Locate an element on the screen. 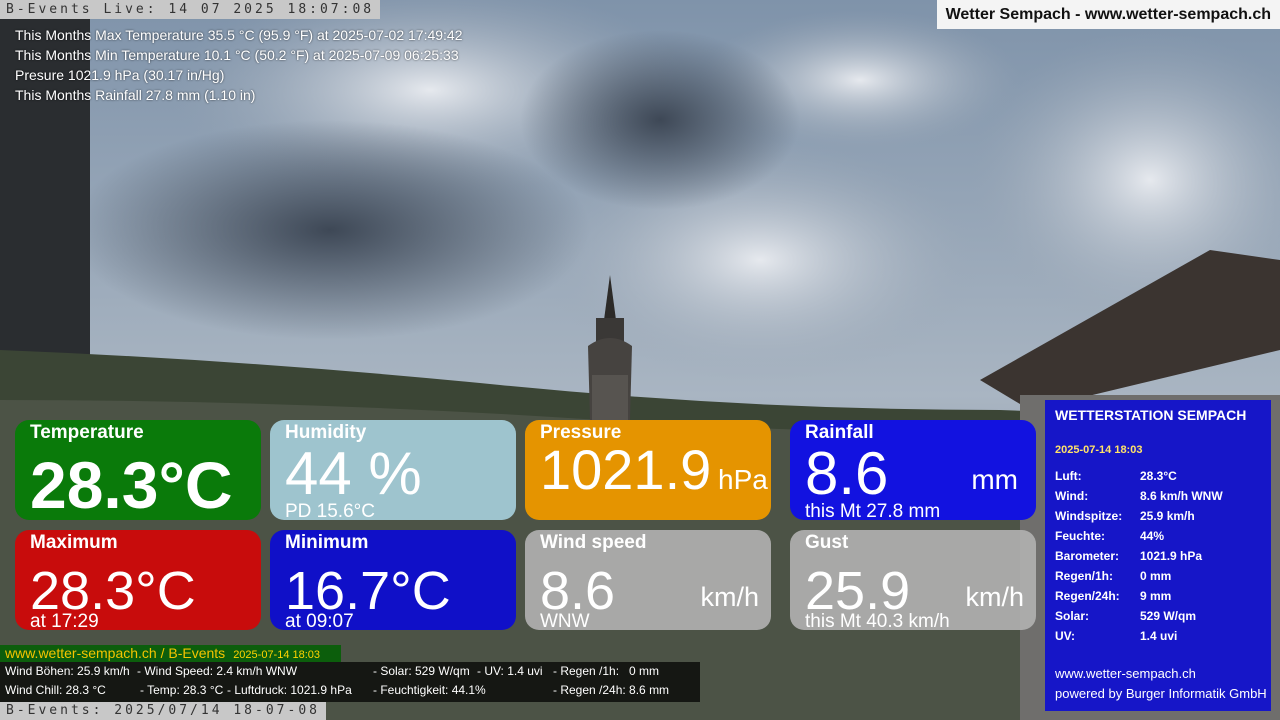 This screenshot has width=1280, height=720. ticker-wind-gusts: Wind Böhen: 25.9 km/h is located at coordinates (67, 671).